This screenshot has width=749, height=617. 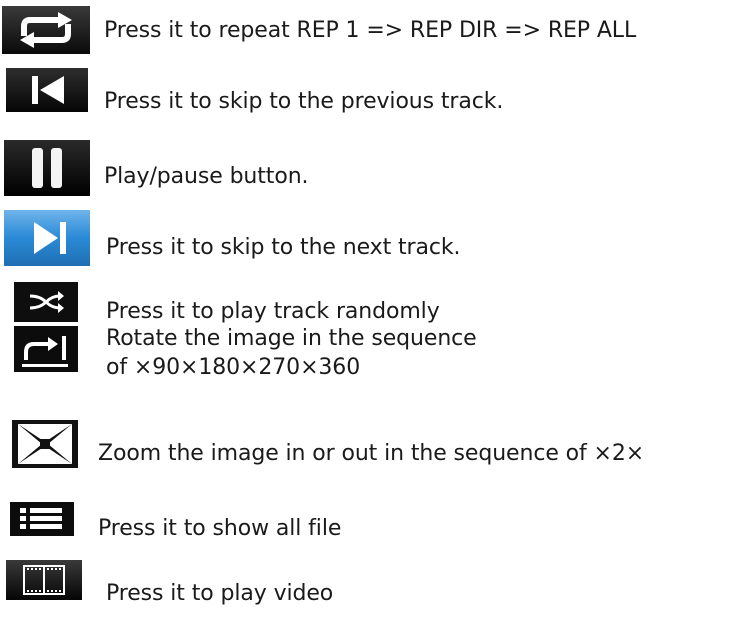 What do you see at coordinates (206, 176) in the screenshot?
I see `play-pause-description: Play/pause button.` at bounding box center [206, 176].